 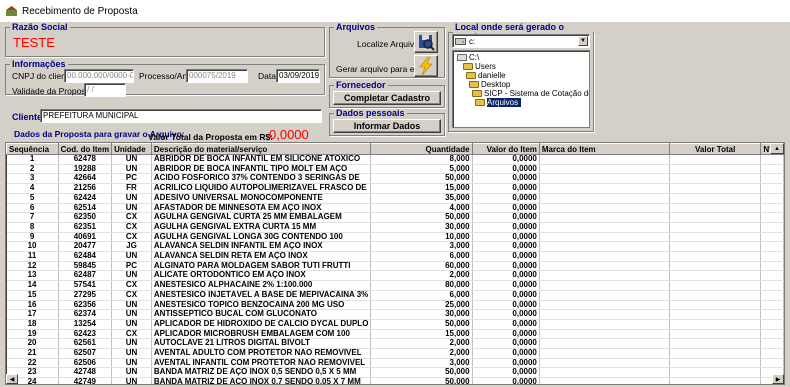 What do you see at coordinates (32, 276) in the screenshot?
I see `table-cell: 13` at bounding box center [32, 276].